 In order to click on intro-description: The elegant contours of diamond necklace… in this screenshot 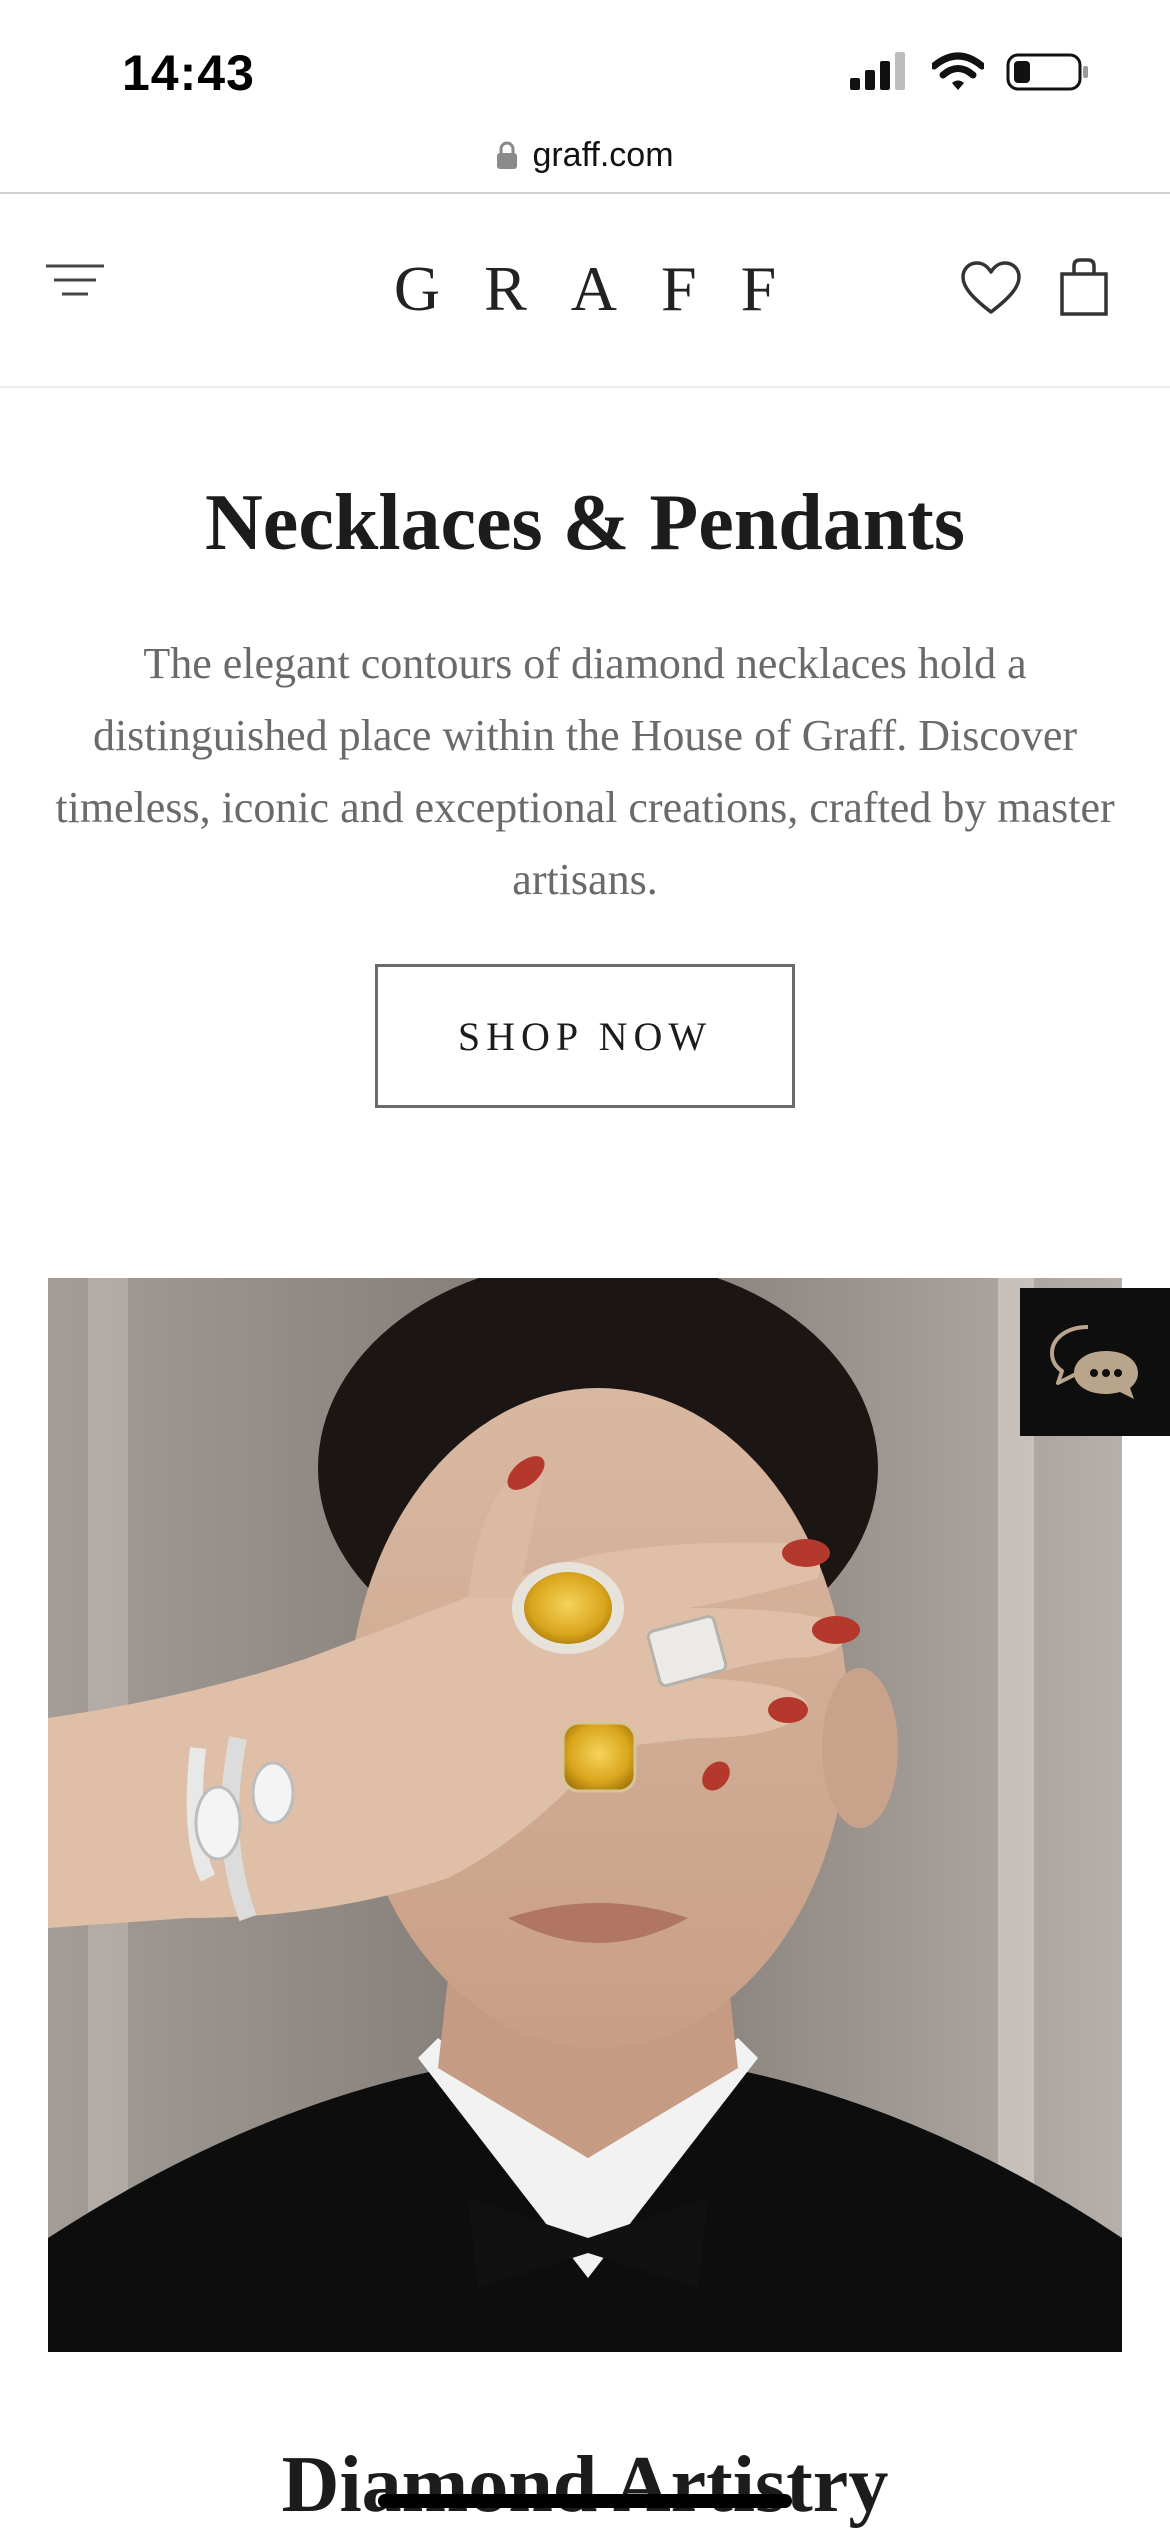, I will do `click(585, 771)`.